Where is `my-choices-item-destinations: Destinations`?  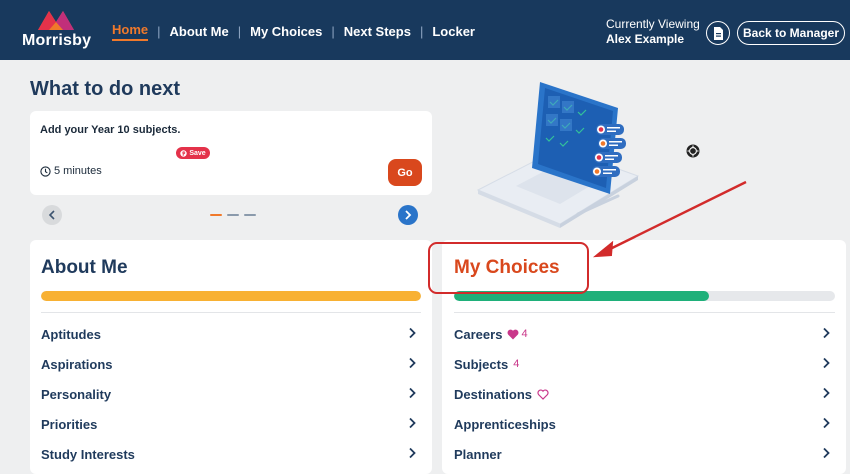
my-choices-item-destinations: Destinations is located at coordinates (644, 394).